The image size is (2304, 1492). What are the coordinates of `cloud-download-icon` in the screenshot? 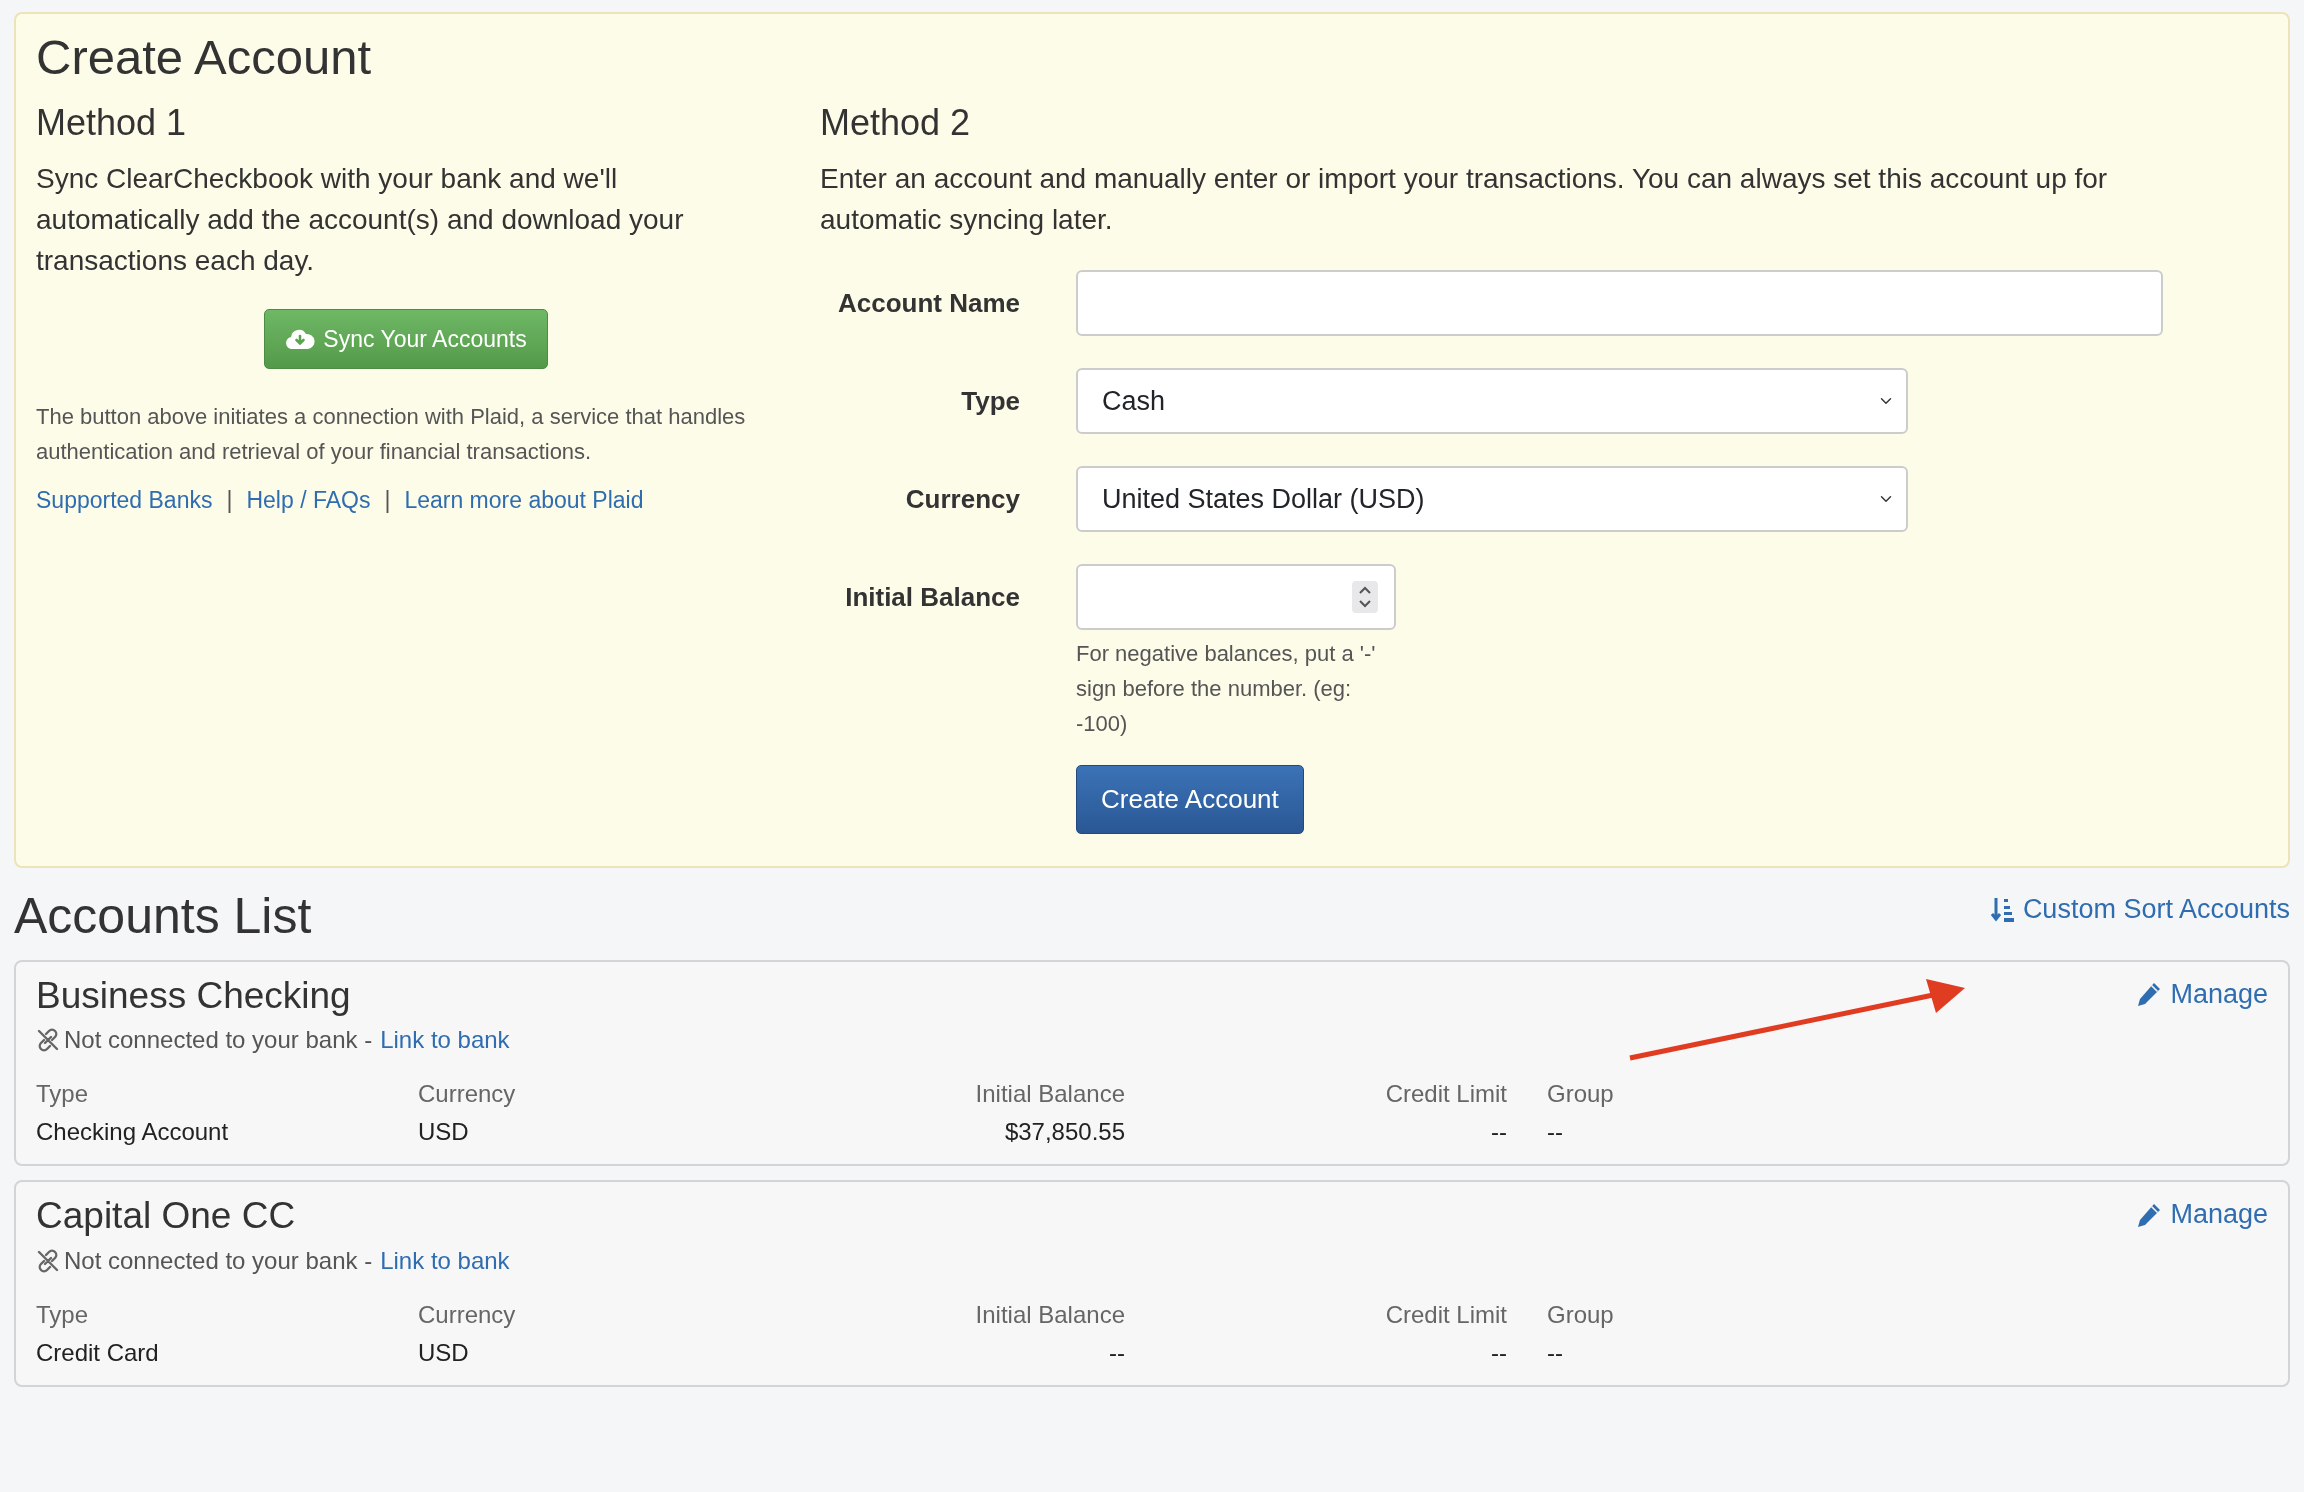 It's located at (300, 339).